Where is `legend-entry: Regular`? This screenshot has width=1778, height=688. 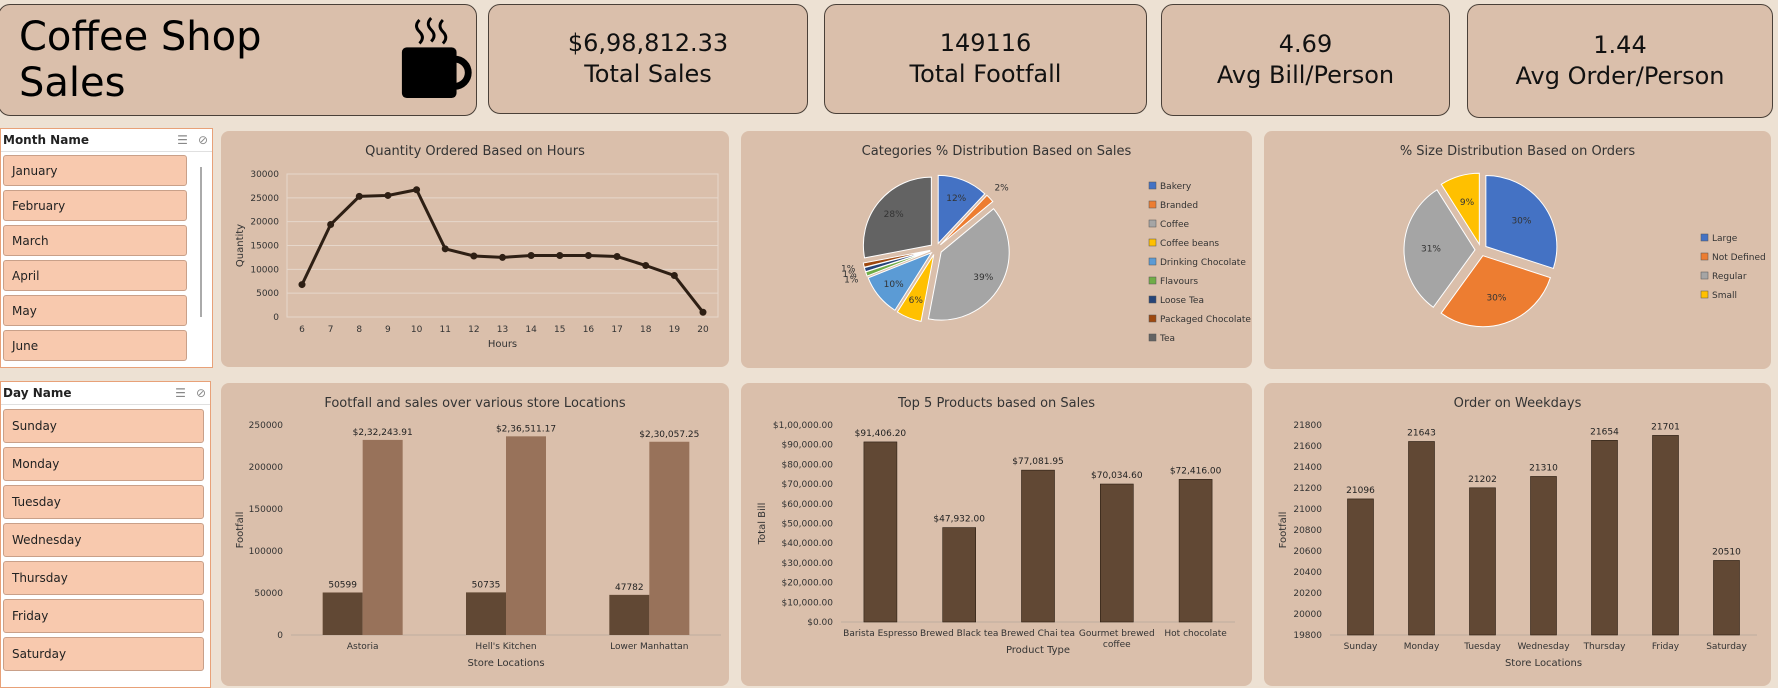
legend-entry: Regular is located at coordinates (1729, 277).